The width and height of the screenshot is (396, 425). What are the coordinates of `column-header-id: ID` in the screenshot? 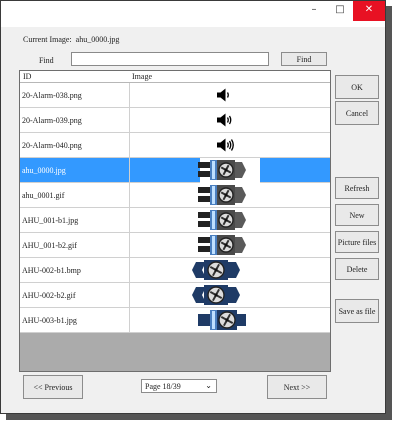 It's located at (27, 76).